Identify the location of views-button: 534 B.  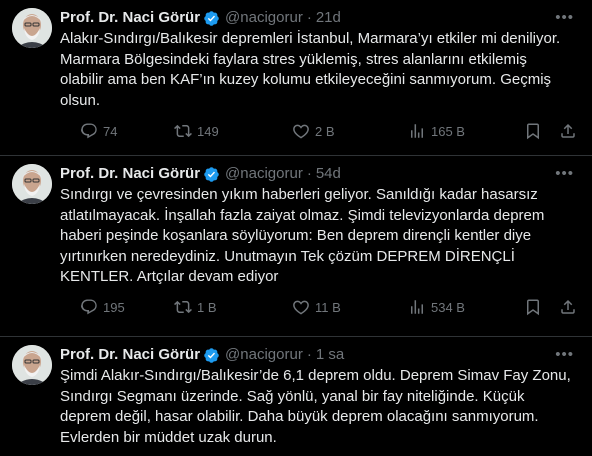
(436, 307).